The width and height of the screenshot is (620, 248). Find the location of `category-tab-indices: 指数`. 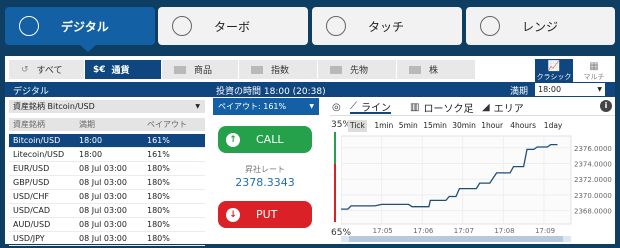

category-tab-indices: 指数 is located at coordinates (278, 69).